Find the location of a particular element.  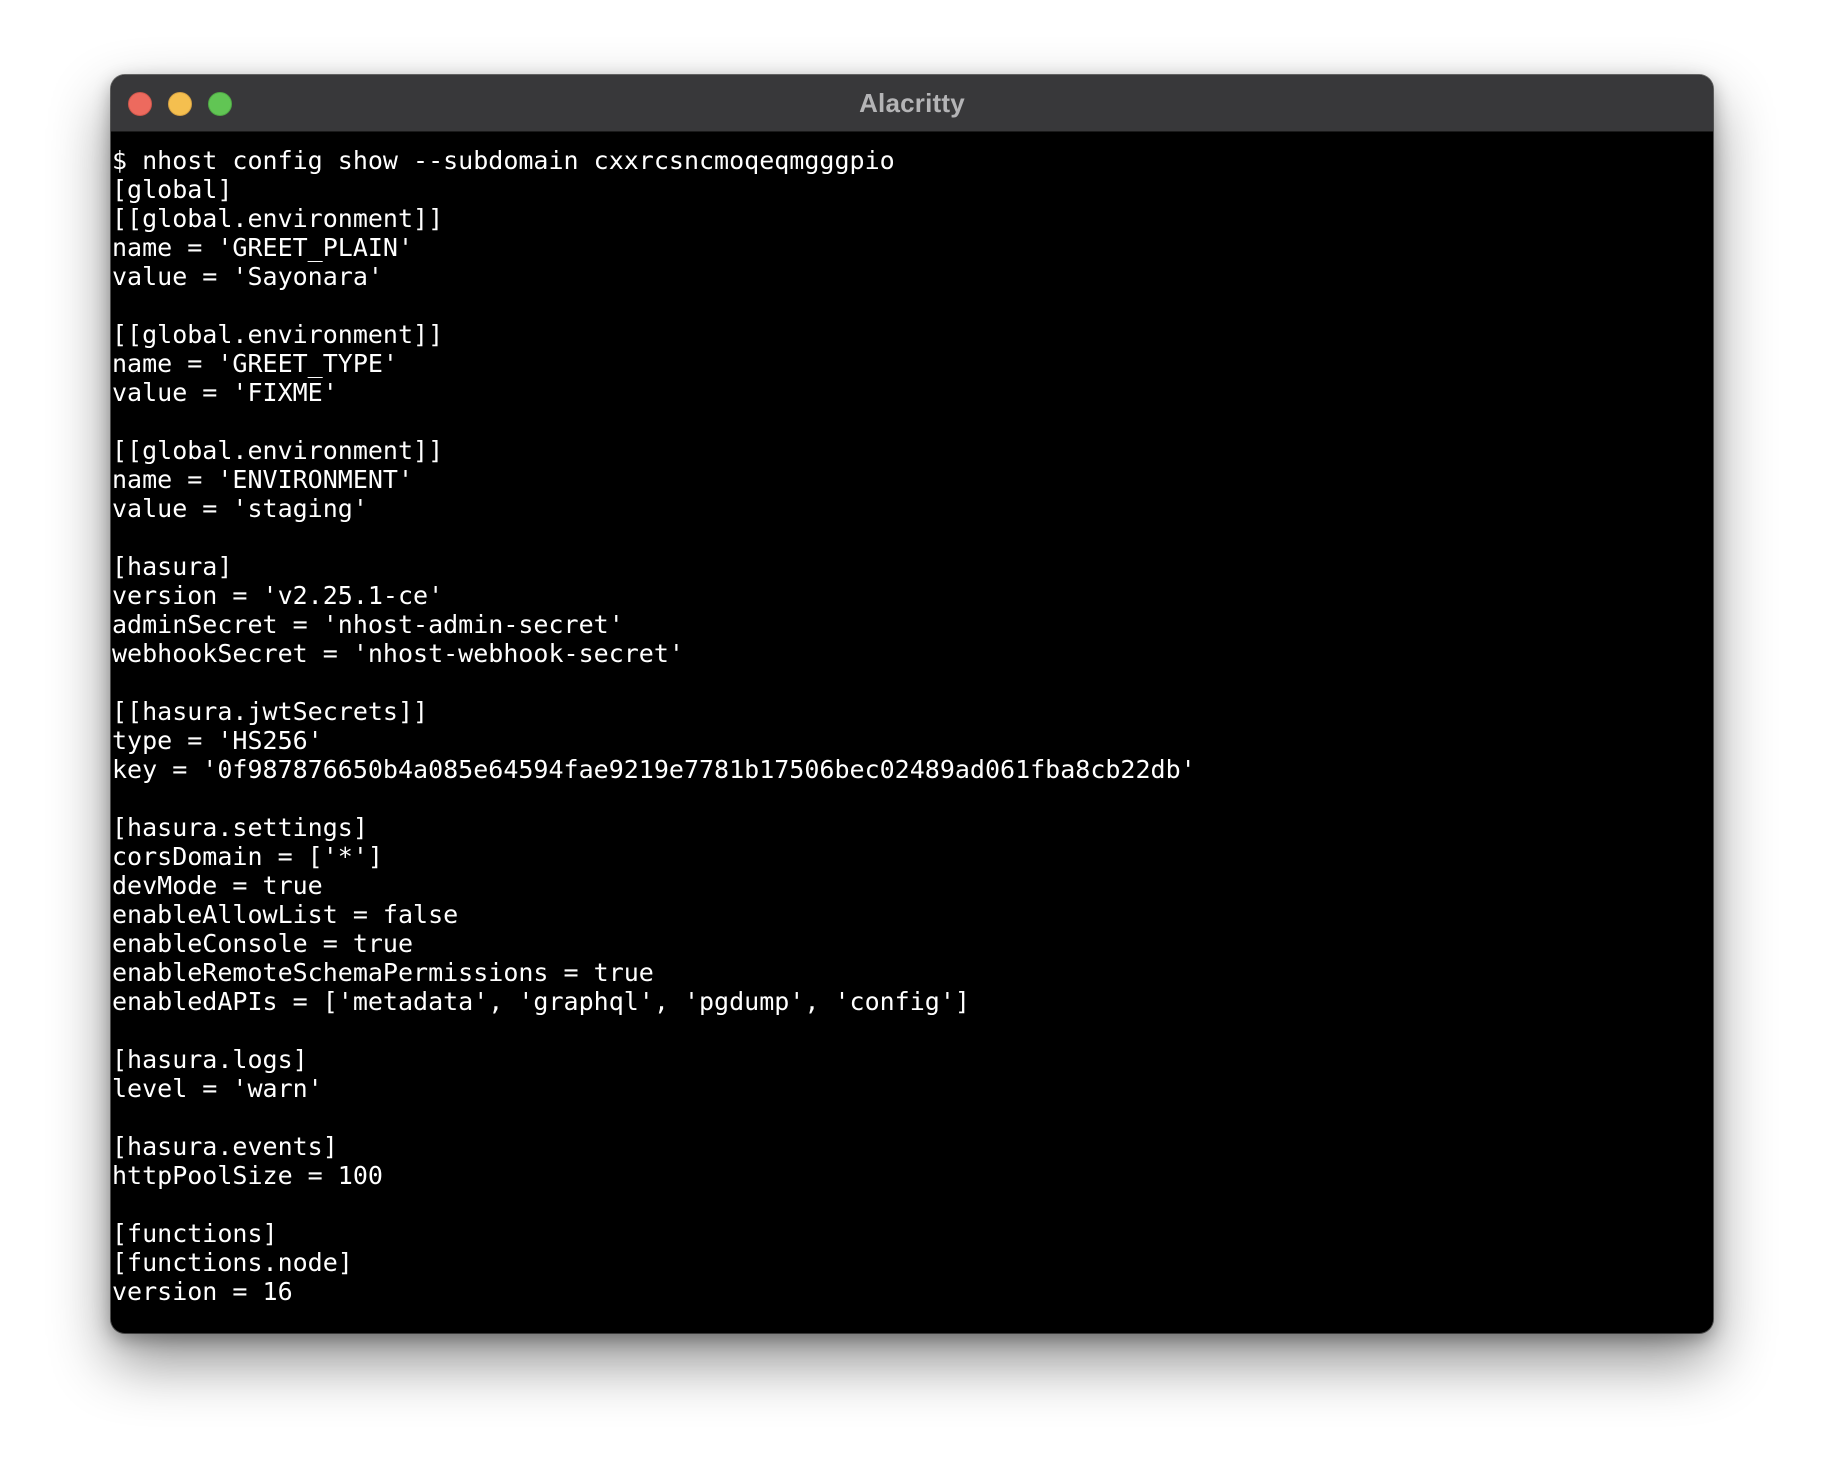

terminal-line: value = 'FIXME' is located at coordinates (225, 392).